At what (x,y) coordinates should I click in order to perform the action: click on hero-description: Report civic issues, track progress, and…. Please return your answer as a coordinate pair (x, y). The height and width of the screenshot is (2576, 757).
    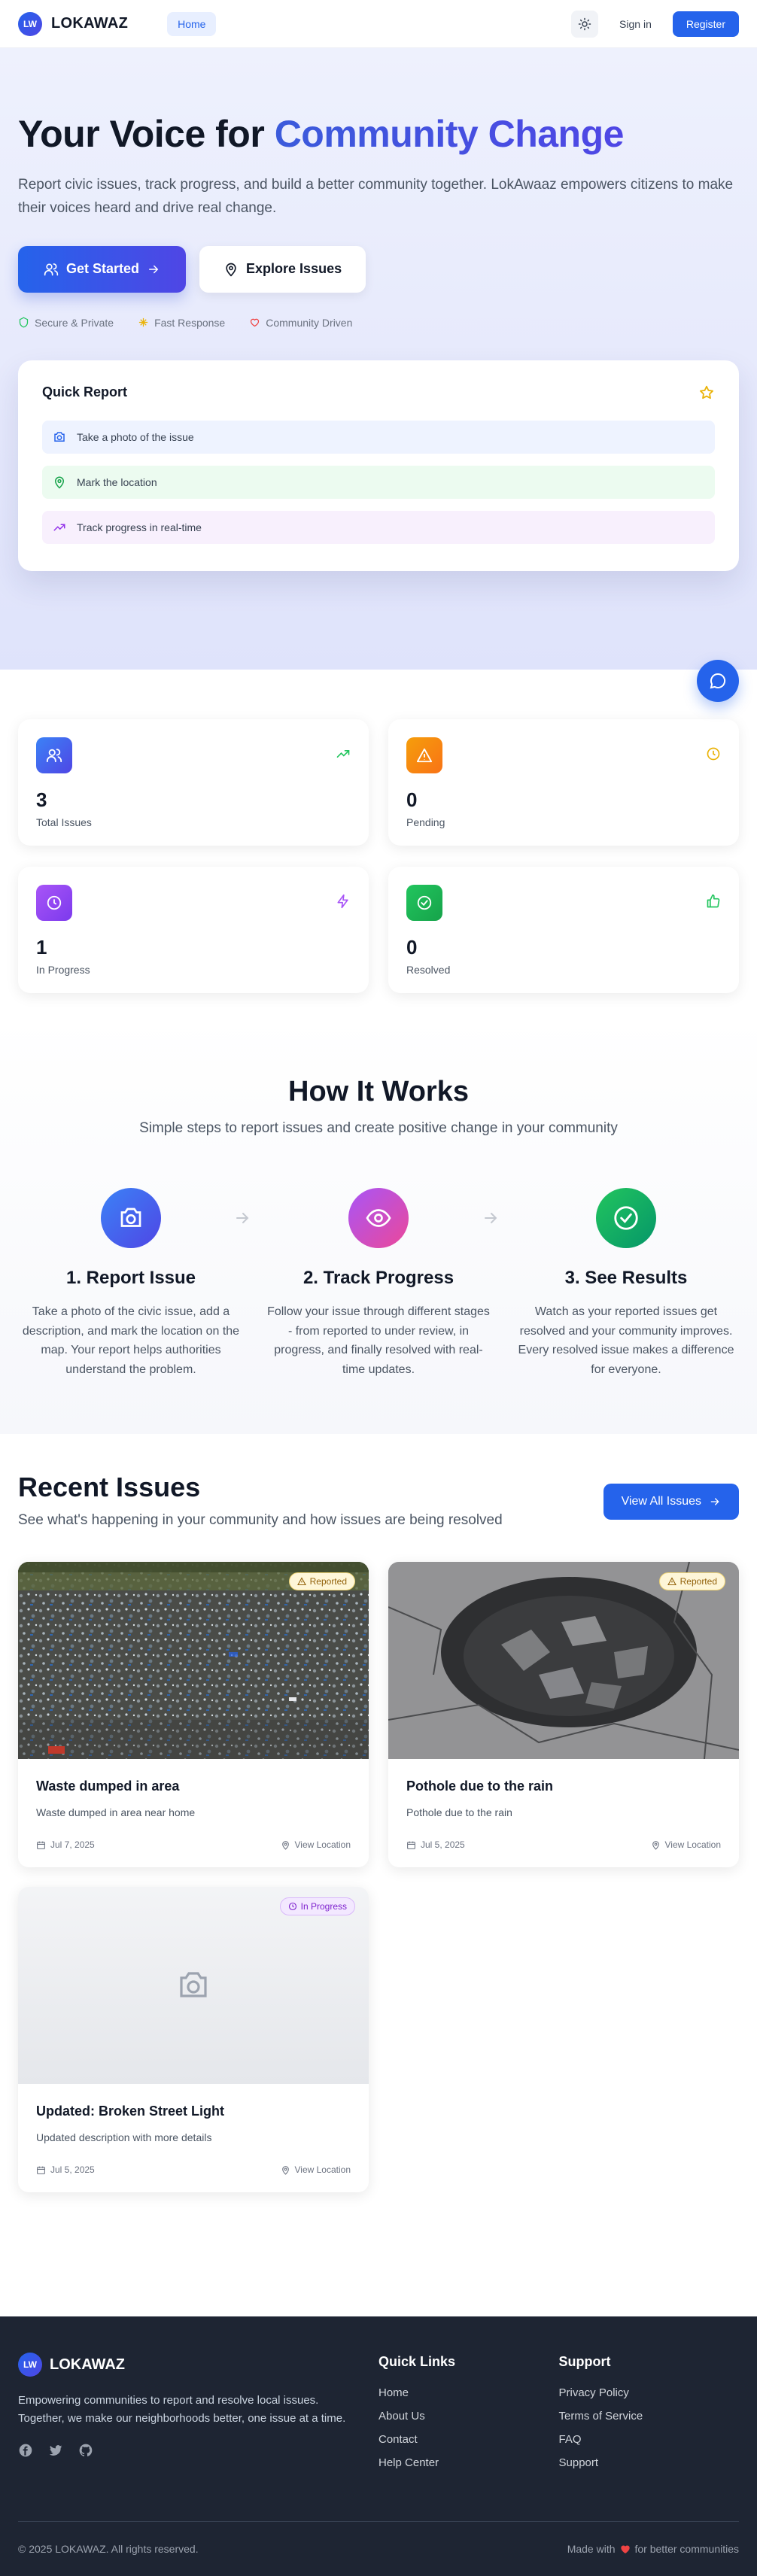
    Looking at the image, I should click on (376, 197).